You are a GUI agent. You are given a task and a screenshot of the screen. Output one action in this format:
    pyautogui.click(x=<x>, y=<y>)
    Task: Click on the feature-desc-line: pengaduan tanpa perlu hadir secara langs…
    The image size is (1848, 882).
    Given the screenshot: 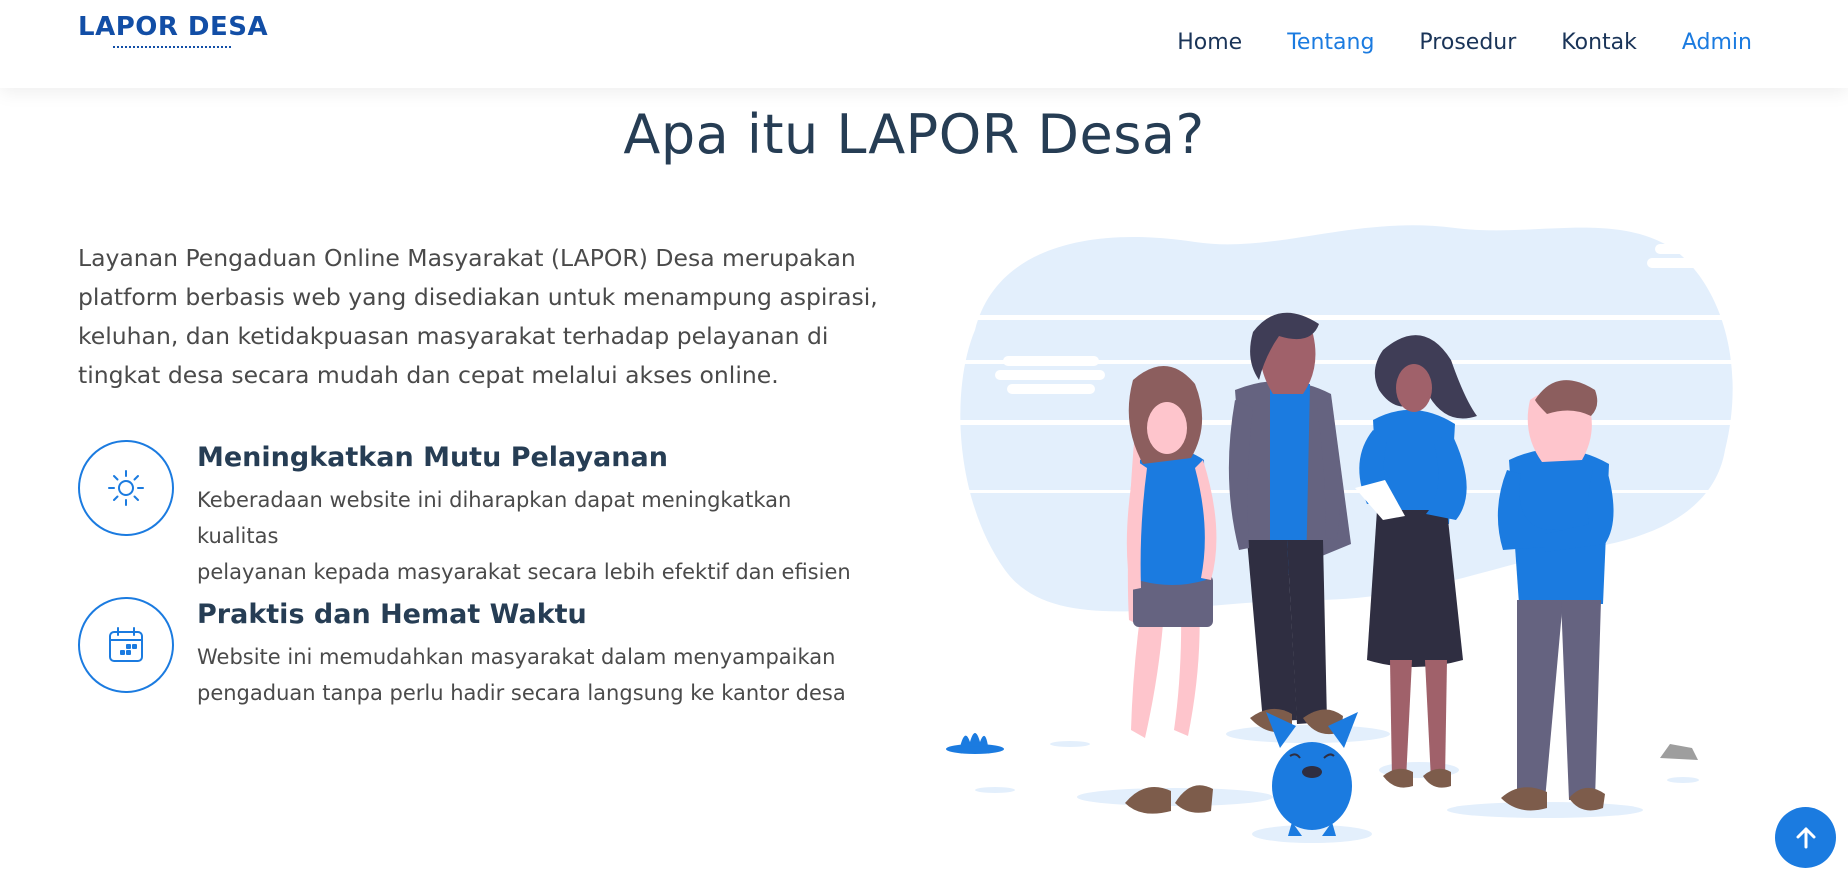 What is the action you would take?
    pyautogui.click(x=521, y=693)
    